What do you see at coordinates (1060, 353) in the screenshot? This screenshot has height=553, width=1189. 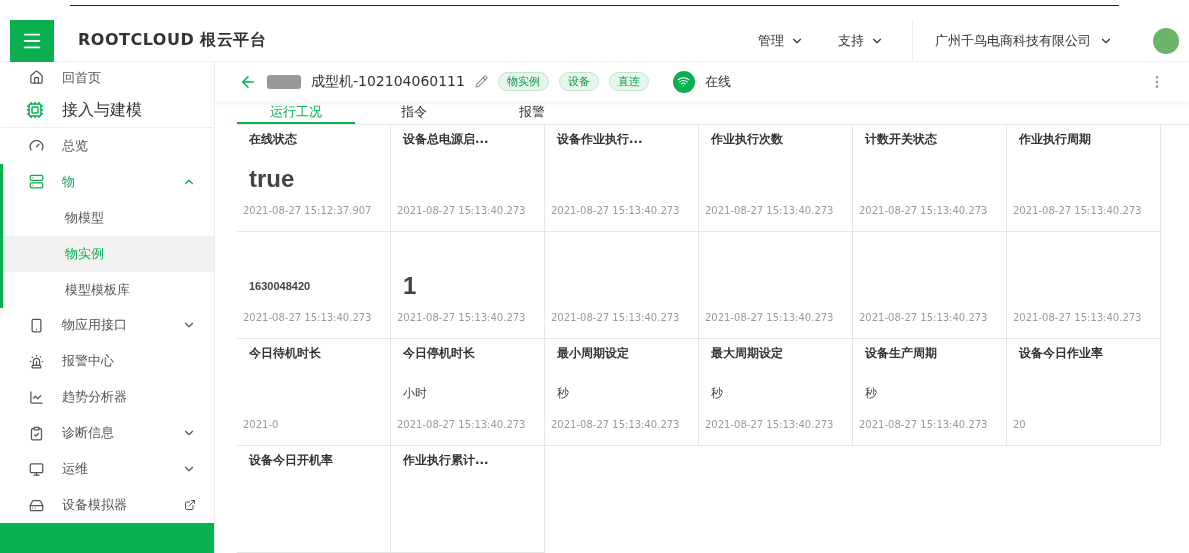 I see `metric-label: 设备今日作业率` at bounding box center [1060, 353].